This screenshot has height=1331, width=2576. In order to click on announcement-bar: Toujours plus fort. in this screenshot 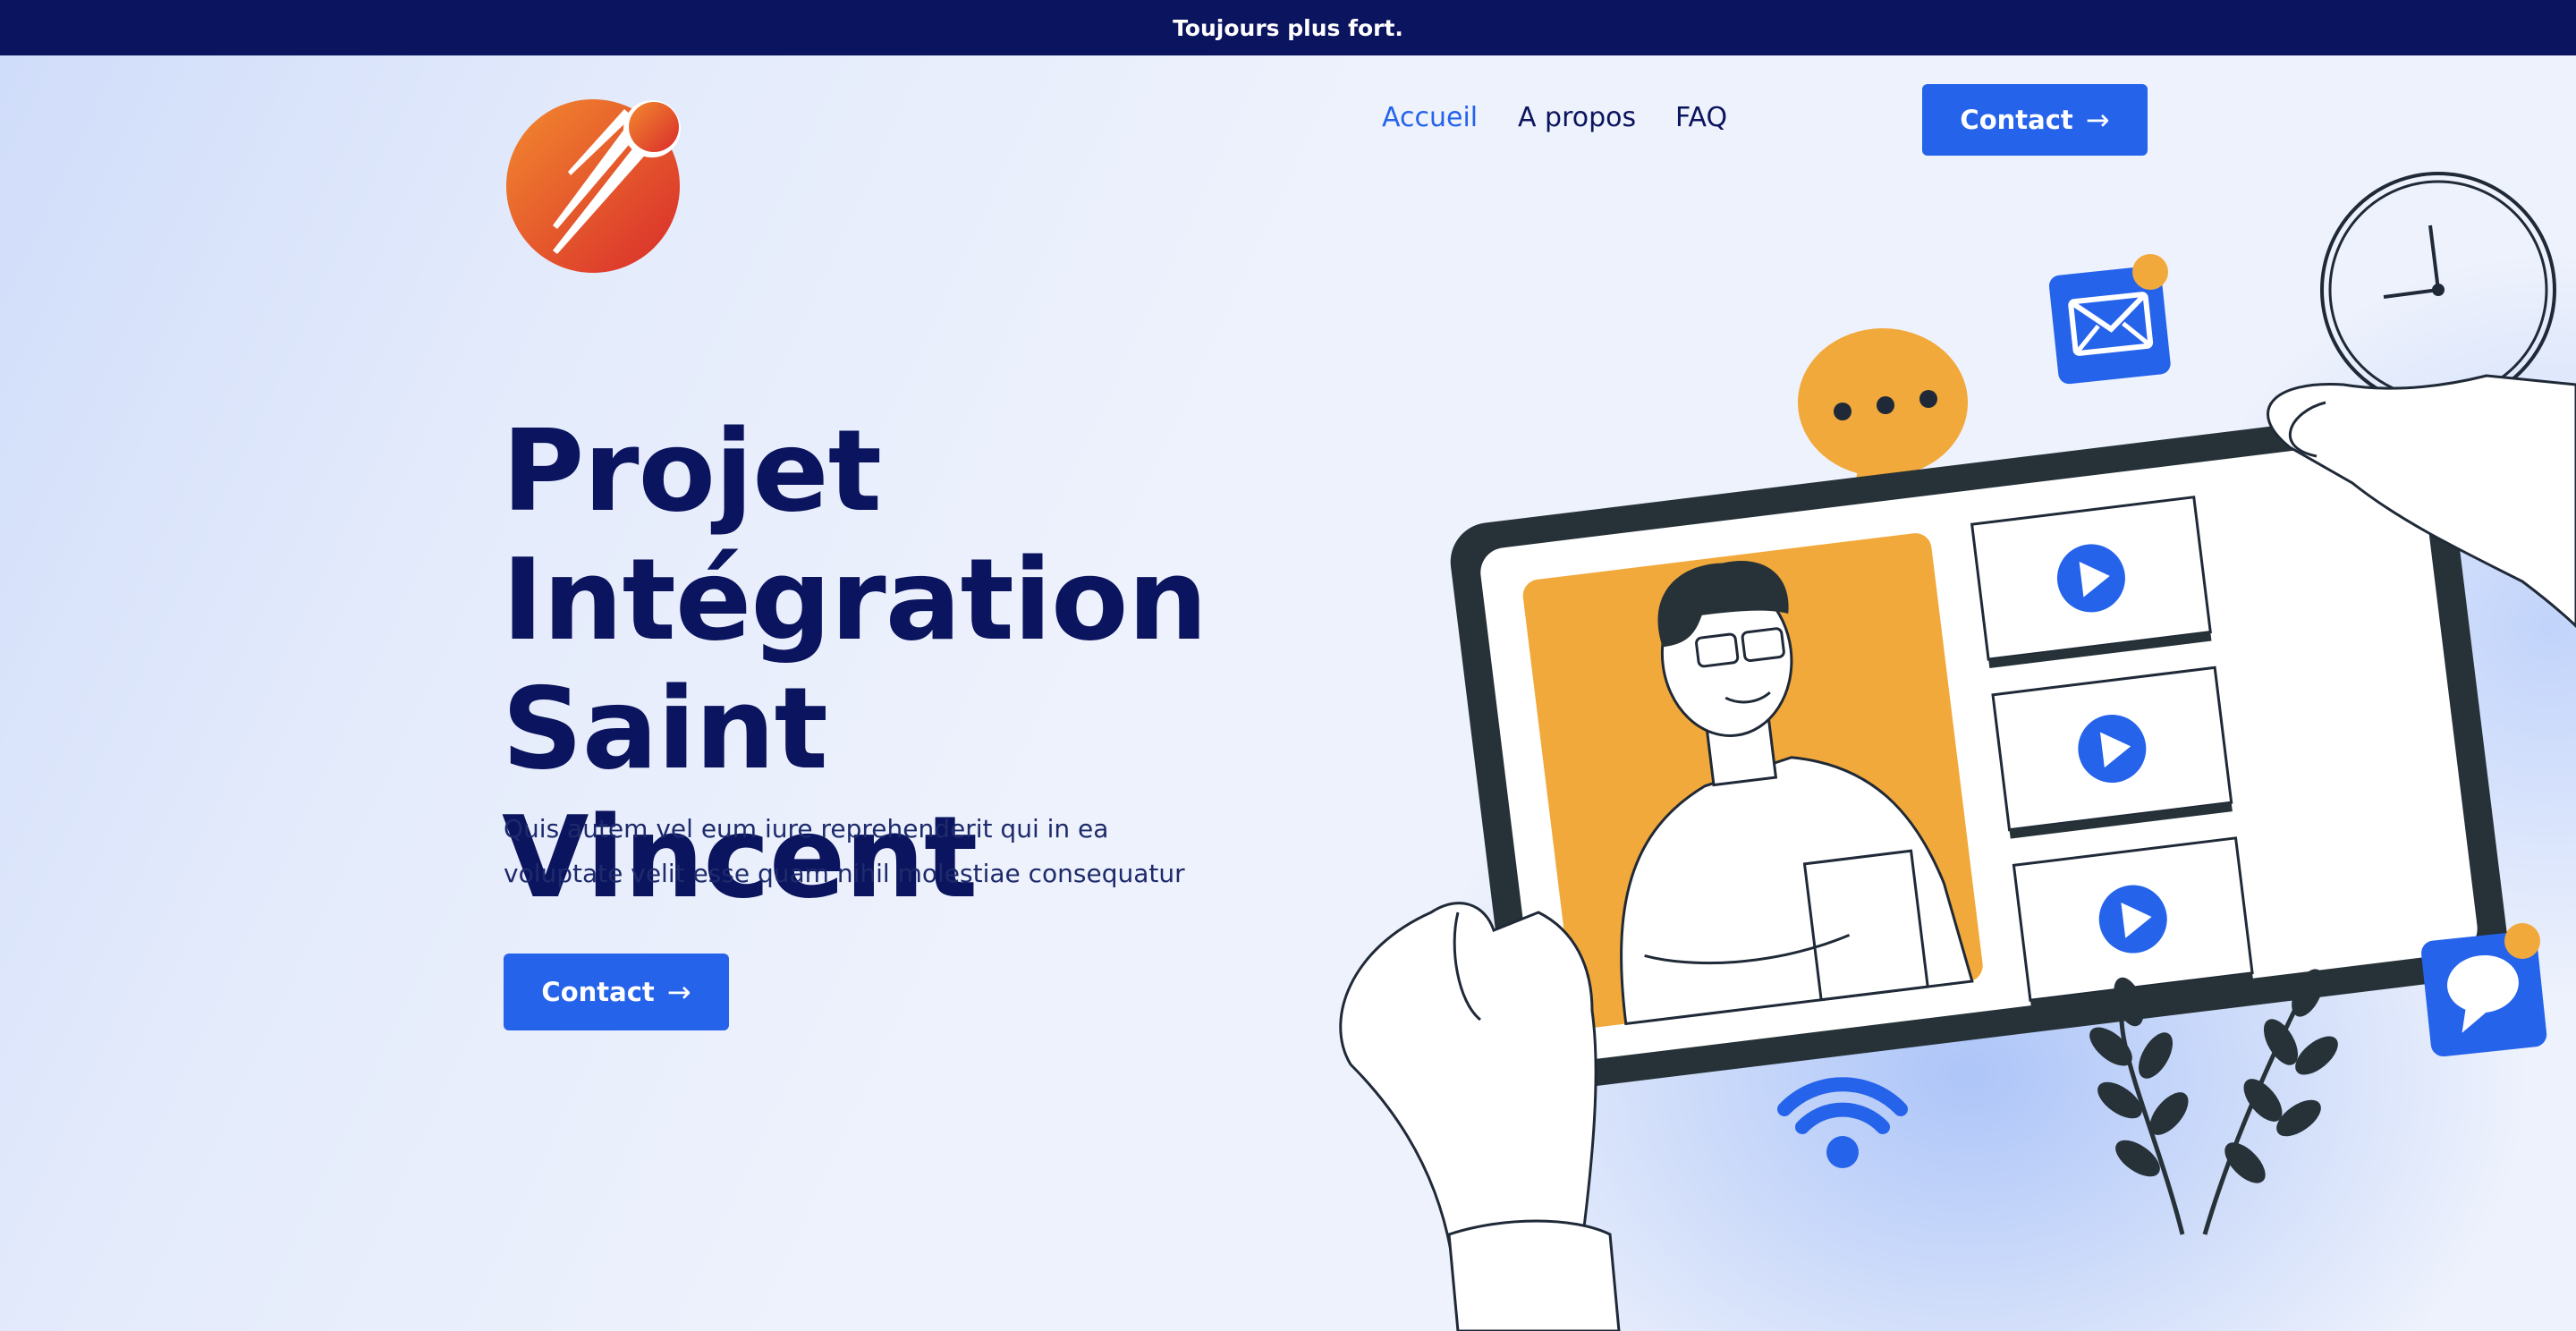, I will do `click(1288, 28)`.